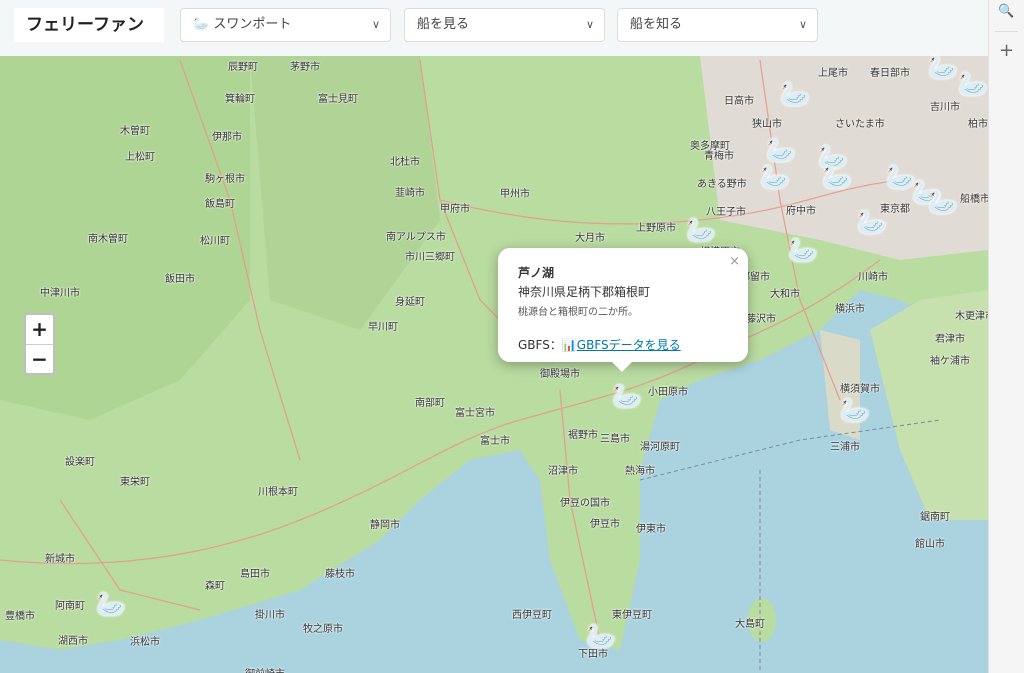 The width and height of the screenshot is (1024, 673). Describe the element at coordinates (750, 624) in the screenshot. I see `city-label: 大島町` at that location.